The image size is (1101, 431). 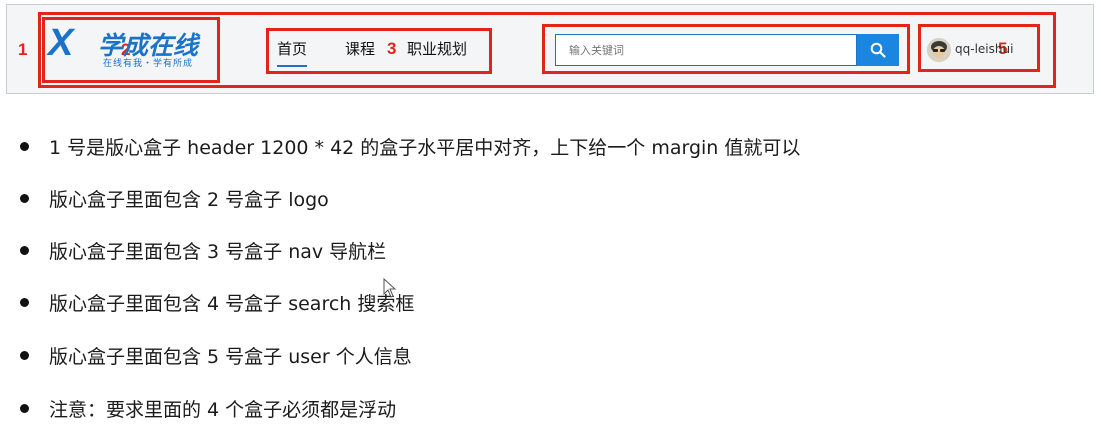 I want to click on list-item-text: 版心盒子里面包含 4 号盒子 search 搜索框, so click(x=232, y=304).